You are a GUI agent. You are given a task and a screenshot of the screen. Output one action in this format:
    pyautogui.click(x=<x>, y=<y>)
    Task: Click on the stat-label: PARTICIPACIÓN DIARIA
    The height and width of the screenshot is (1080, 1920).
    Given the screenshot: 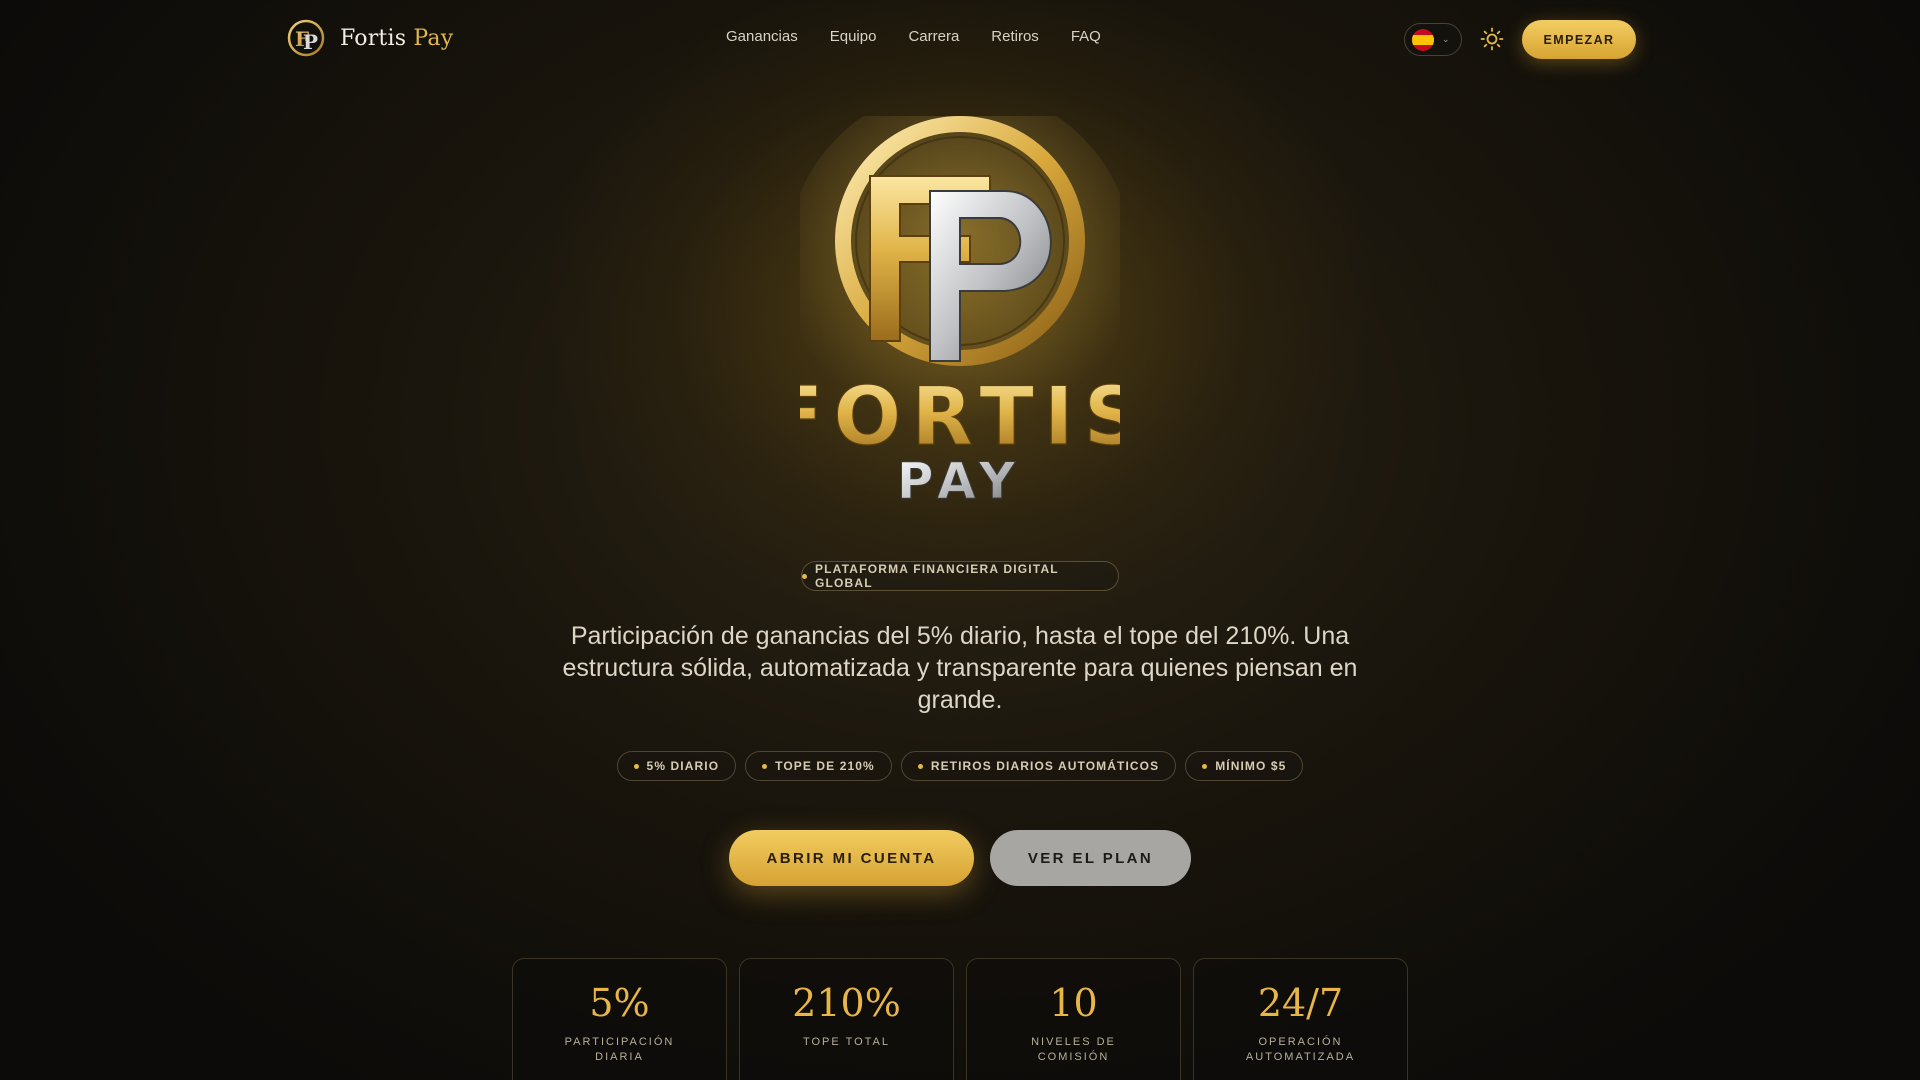 What is the action you would take?
    pyautogui.click(x=619, y=1049)
    